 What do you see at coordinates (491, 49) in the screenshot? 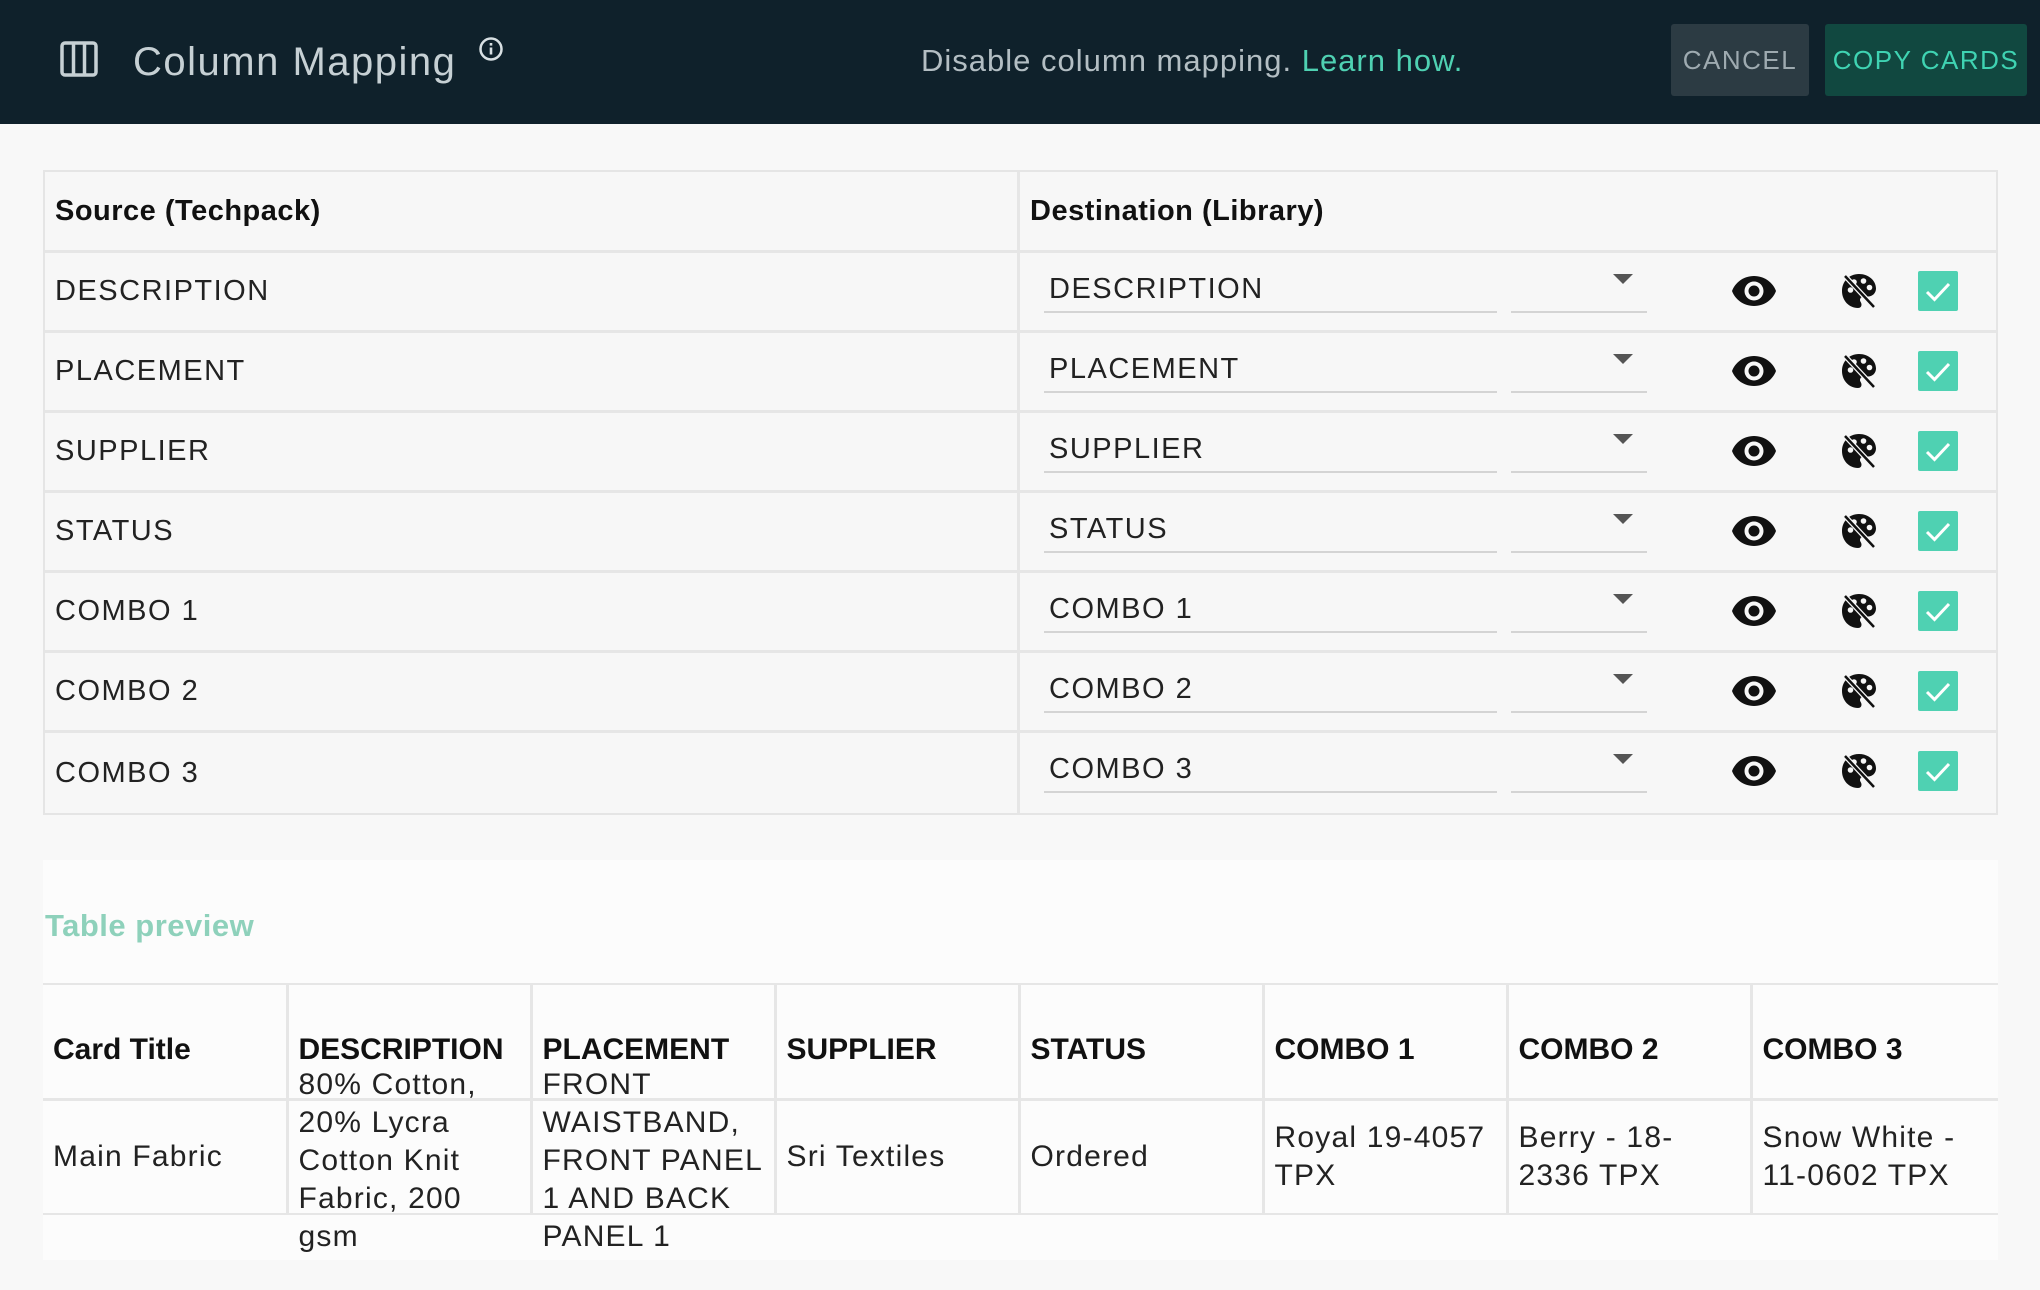
I see `info-icon` at bounding box center [491, 49].